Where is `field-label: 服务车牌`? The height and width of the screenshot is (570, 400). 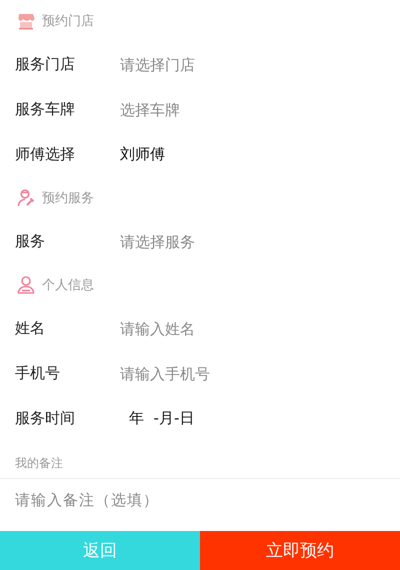
field-label: 服务车牌 is located at coordinates (45, 109).